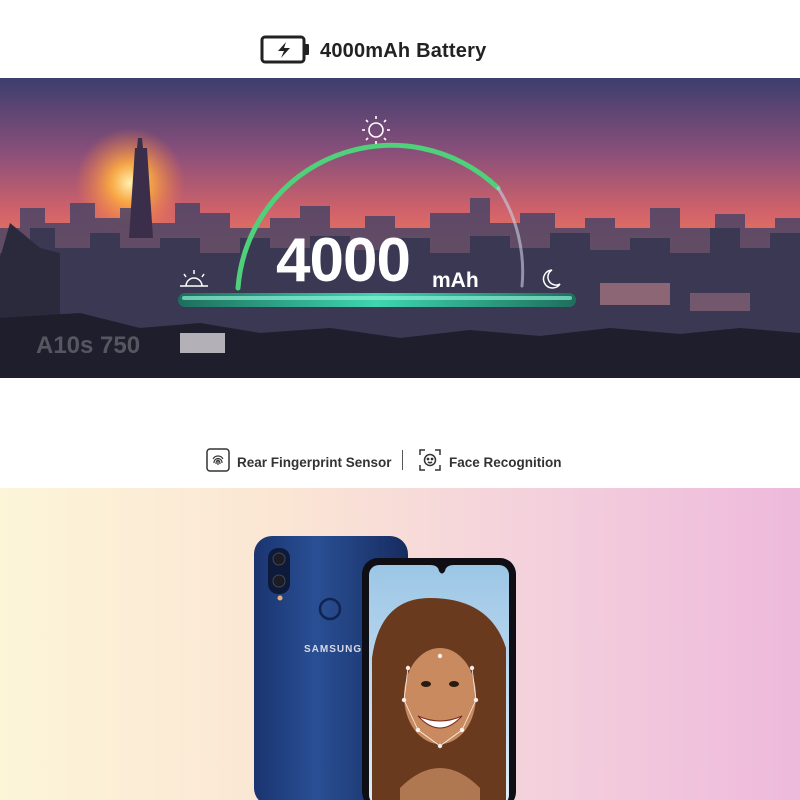 The image size is (800, 800). I want to click on battery-capacity-value: 4000, so click(343, 260).